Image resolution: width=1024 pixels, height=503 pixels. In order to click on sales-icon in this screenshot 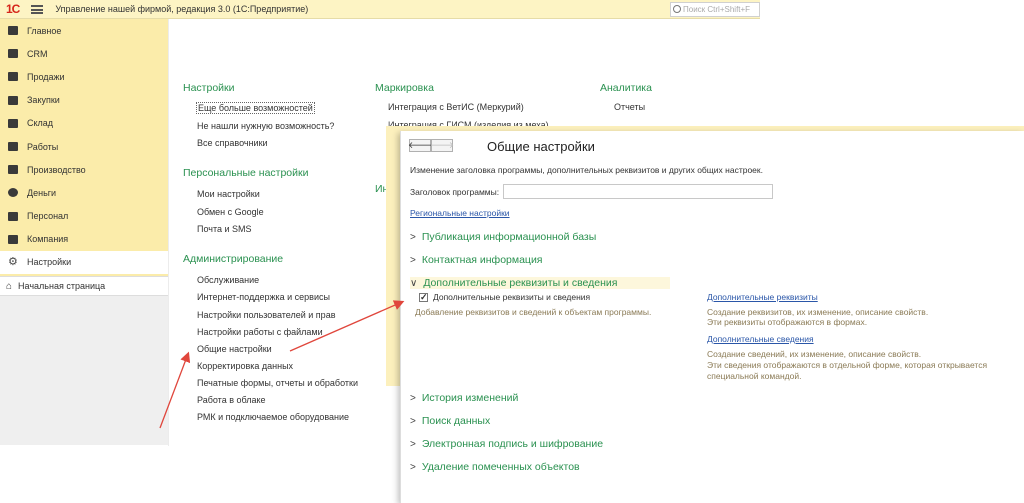, I will do `click(13, 77)`.